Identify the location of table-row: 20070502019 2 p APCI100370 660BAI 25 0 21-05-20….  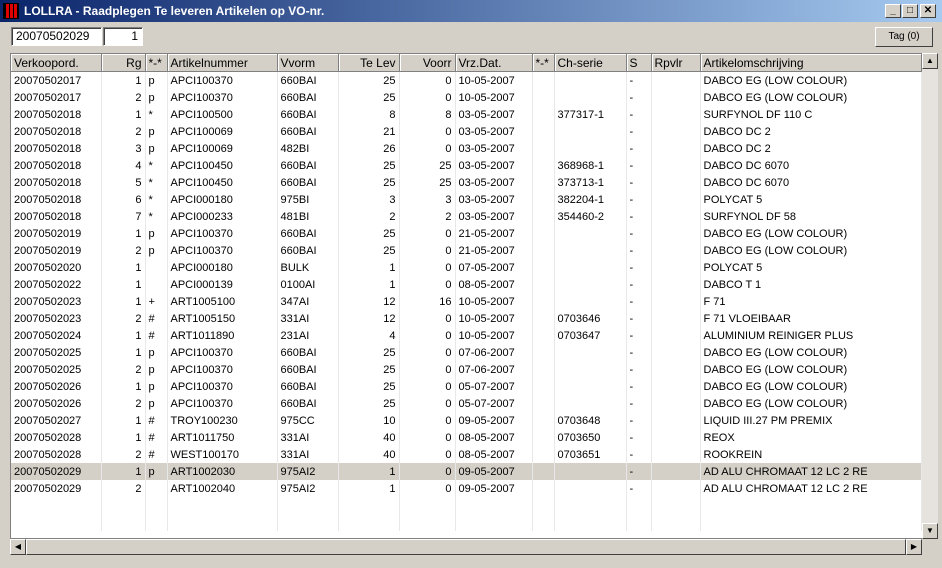
(466, 250).